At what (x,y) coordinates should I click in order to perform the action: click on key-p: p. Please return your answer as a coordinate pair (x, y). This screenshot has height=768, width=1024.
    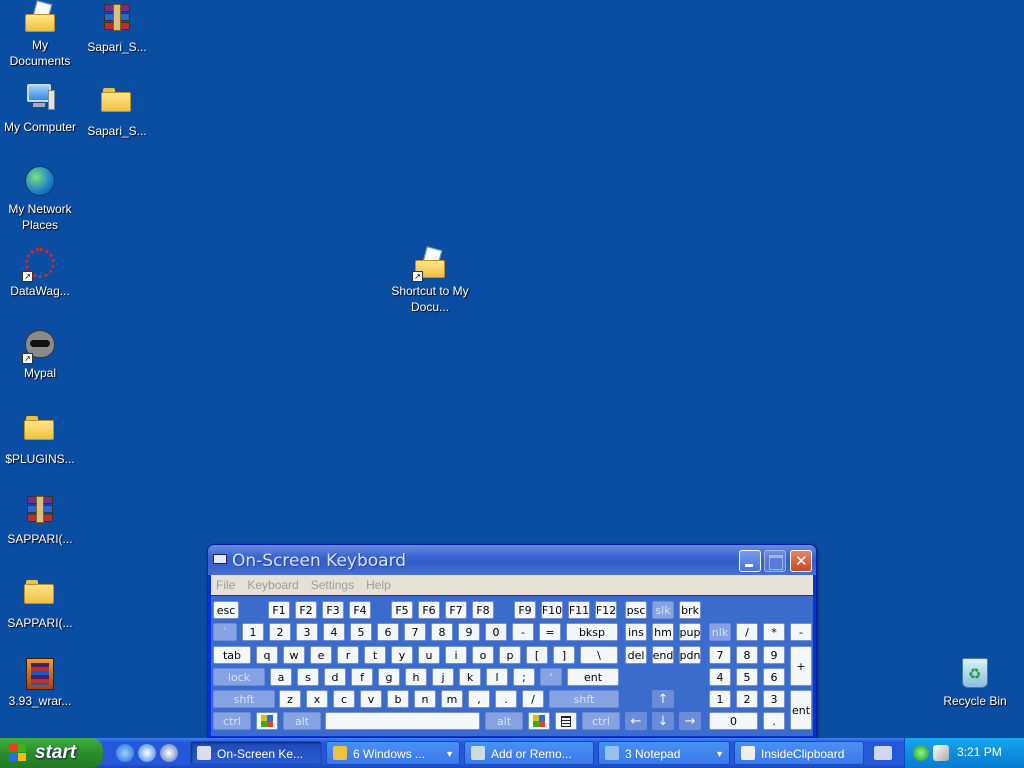
    Looking at the image, I should click on (510, 655).